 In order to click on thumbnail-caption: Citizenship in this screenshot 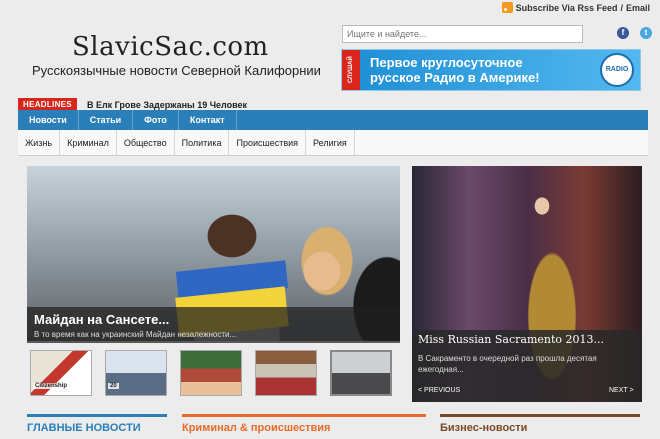, I will do `click(51, 386)`.